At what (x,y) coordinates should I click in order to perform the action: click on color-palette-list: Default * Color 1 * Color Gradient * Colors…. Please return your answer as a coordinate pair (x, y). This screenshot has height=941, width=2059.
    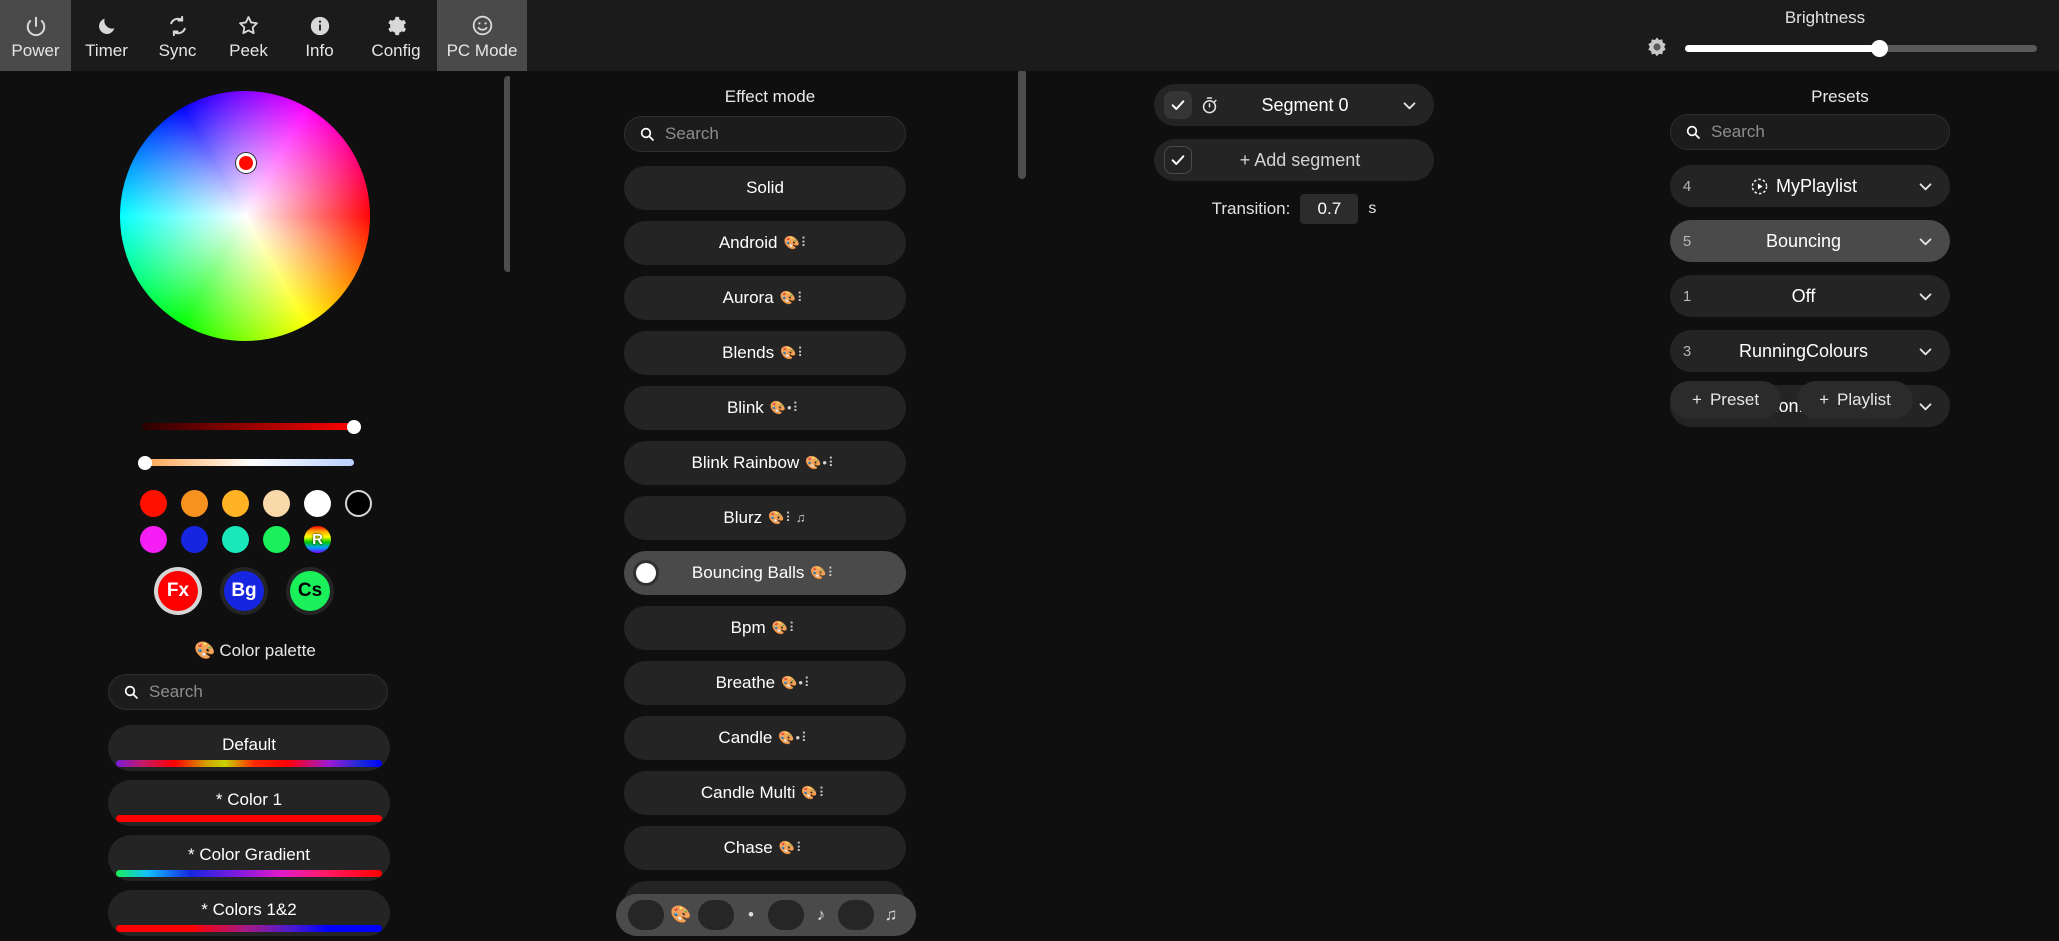
    Looking at the image, I should click on (249, 833).